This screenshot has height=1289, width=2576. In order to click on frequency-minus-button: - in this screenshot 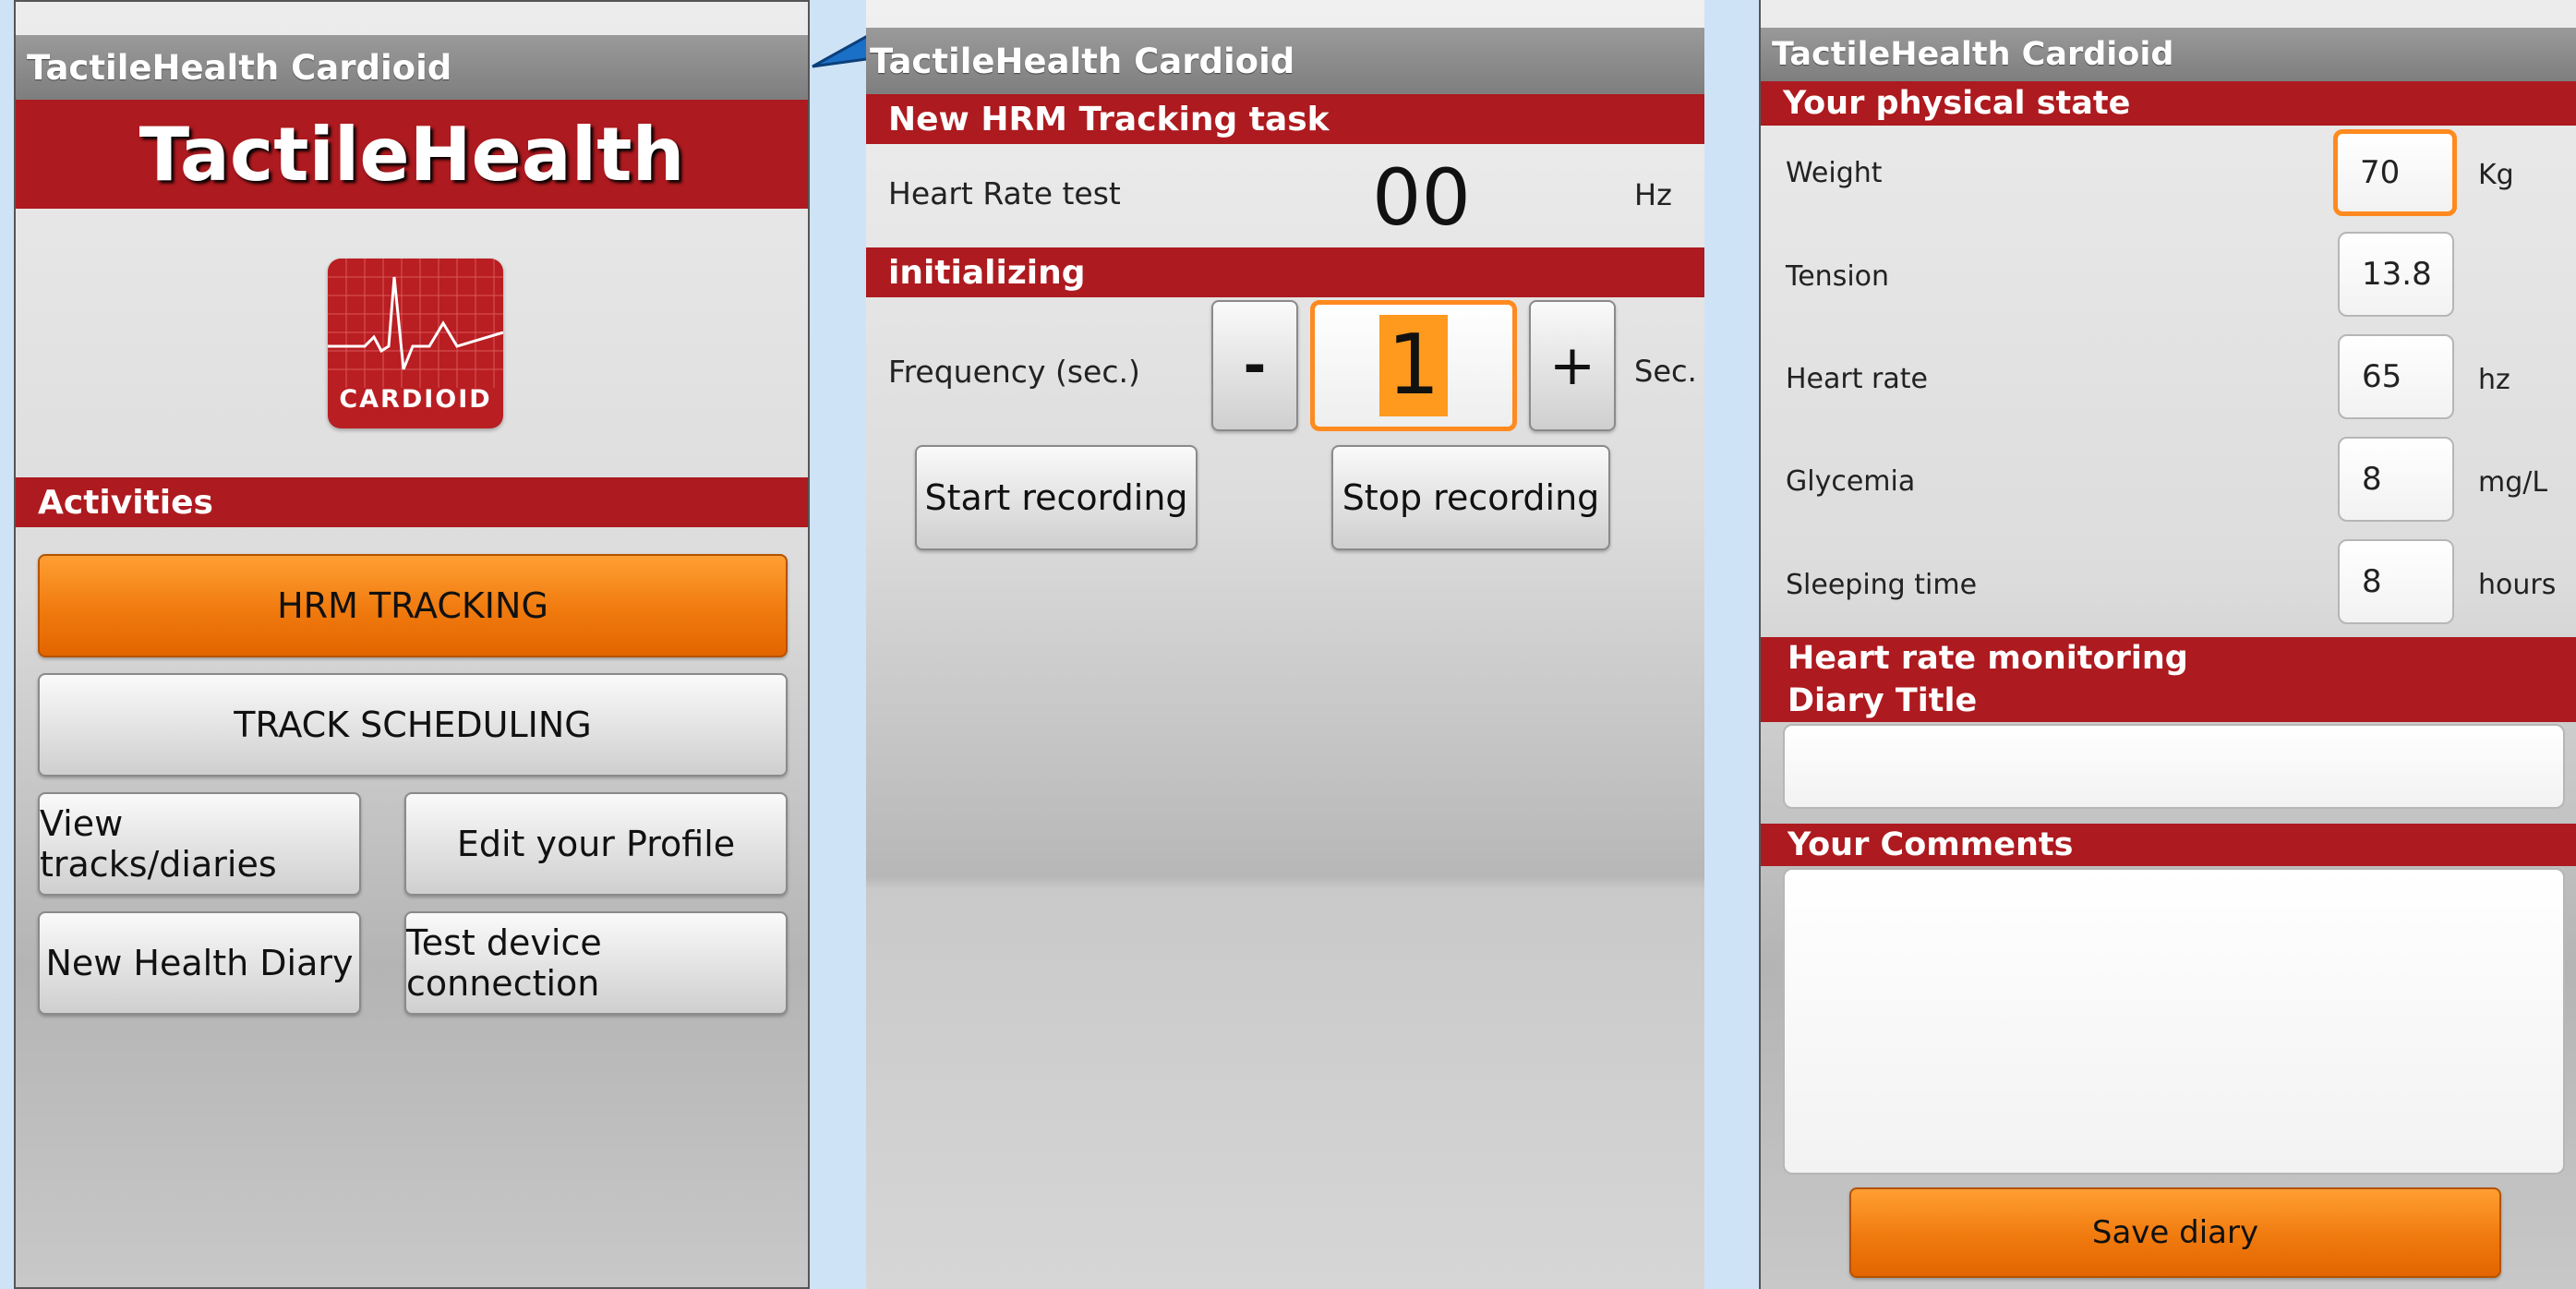, I will do `click(1254, 365)`.